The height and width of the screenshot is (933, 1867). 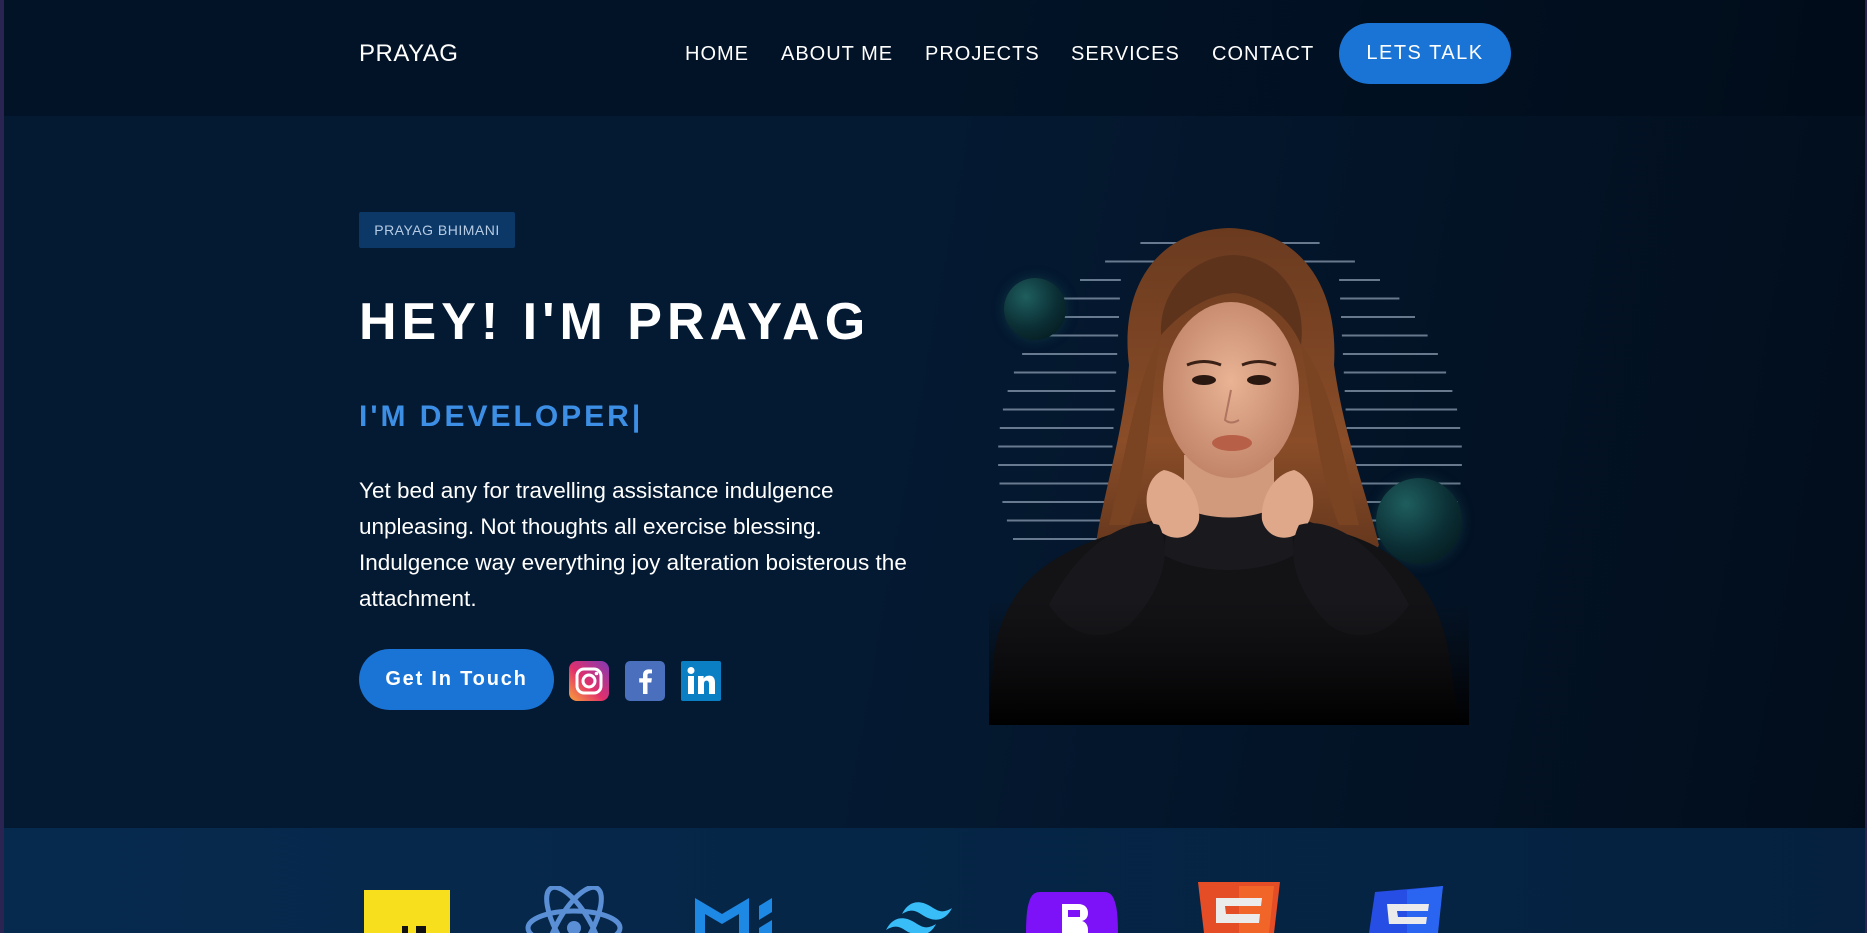 I want to click on hero-portrait, so click(x=1229, y=475).